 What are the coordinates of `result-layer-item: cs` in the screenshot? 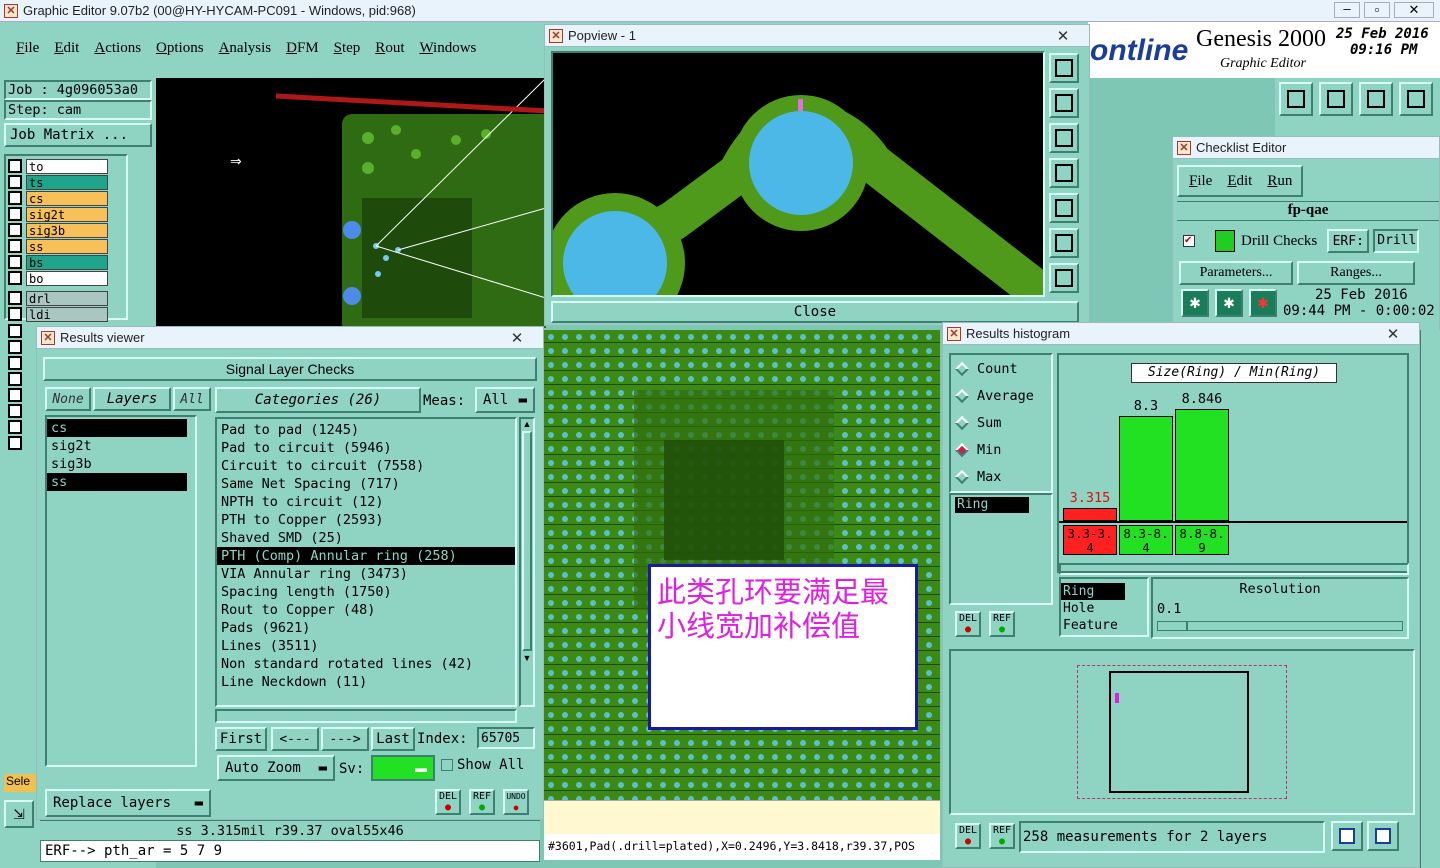 It's located at (117, 428).